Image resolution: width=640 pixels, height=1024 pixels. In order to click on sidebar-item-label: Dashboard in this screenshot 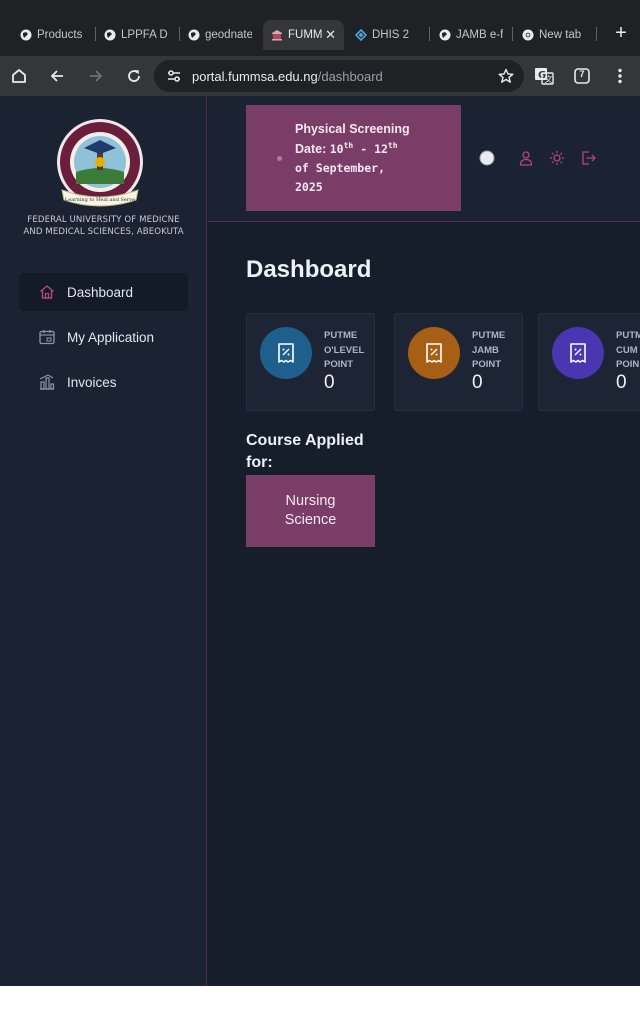, I will do `click(100, 292)`.